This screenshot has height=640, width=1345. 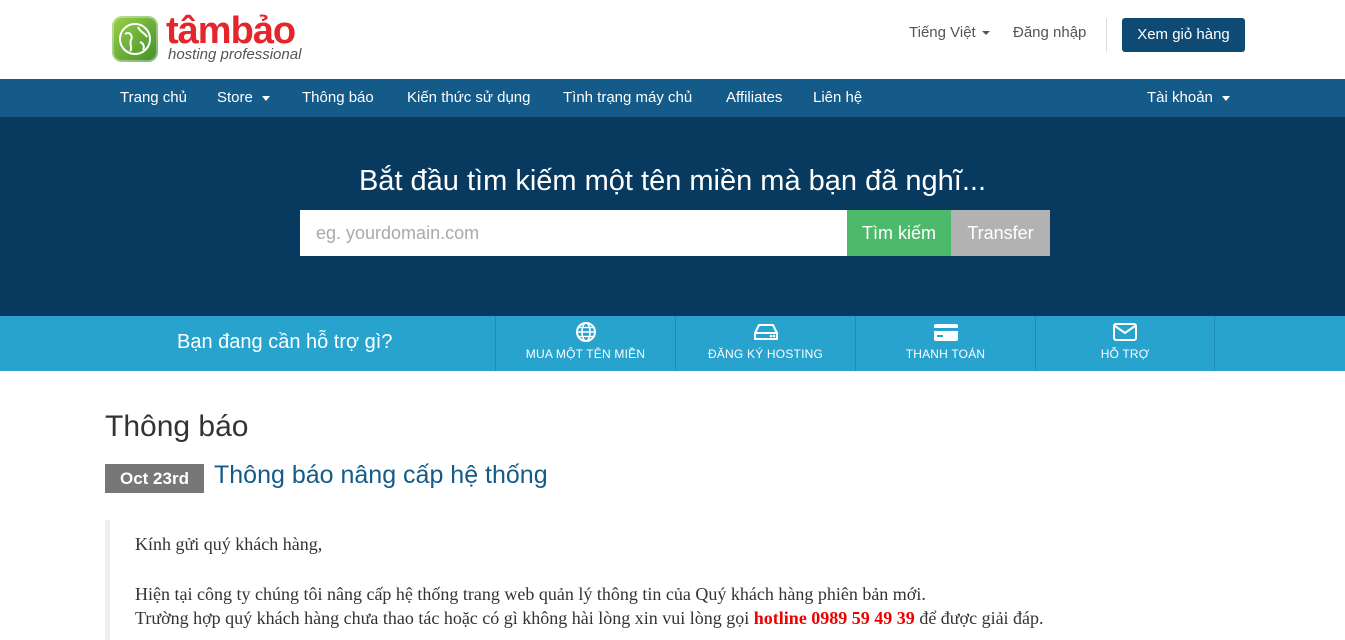 I want to click on envelope-icon, so click(x=1125, y=332).